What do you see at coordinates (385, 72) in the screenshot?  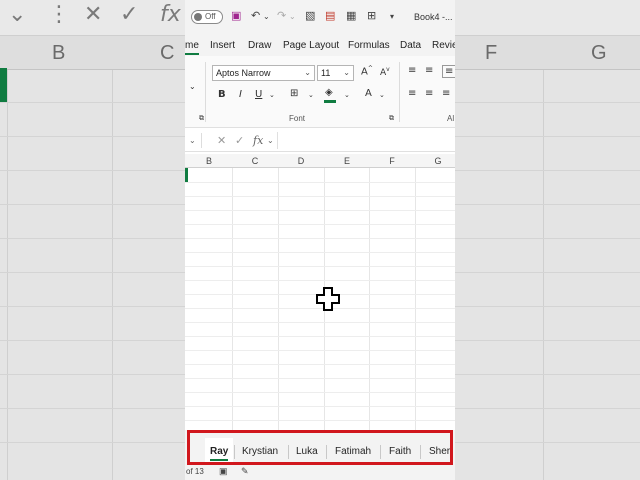 I see `decrease-font-size-icon: Av` at bounding box center [385, 72].